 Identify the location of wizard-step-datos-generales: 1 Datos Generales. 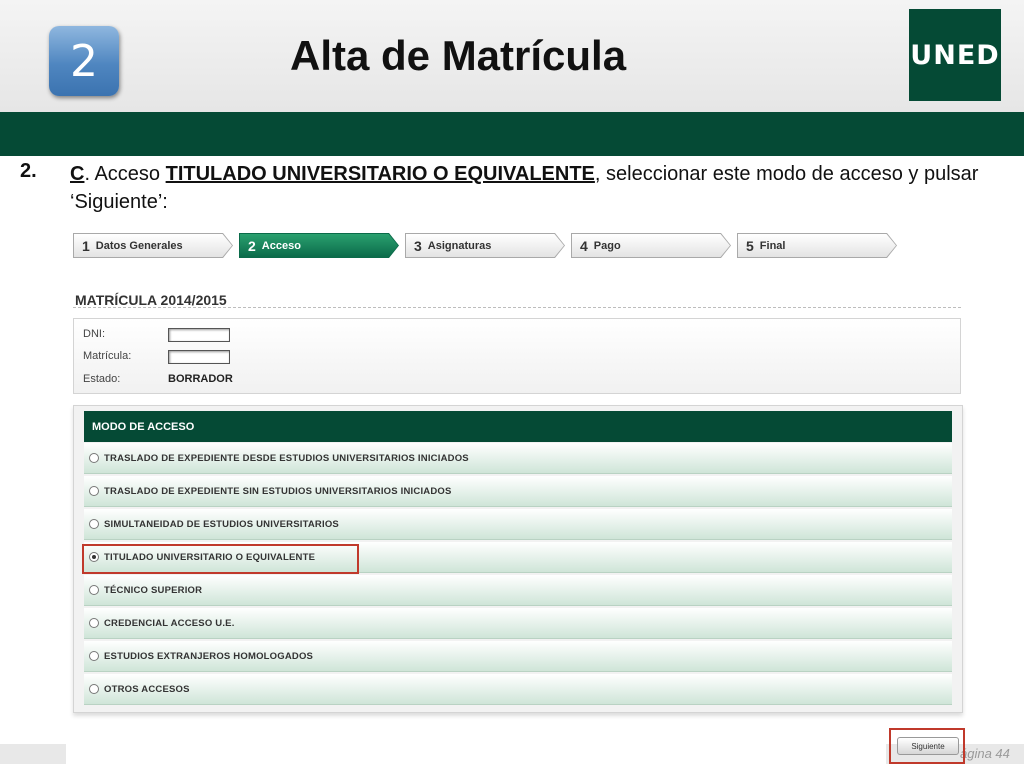
(153, 245).